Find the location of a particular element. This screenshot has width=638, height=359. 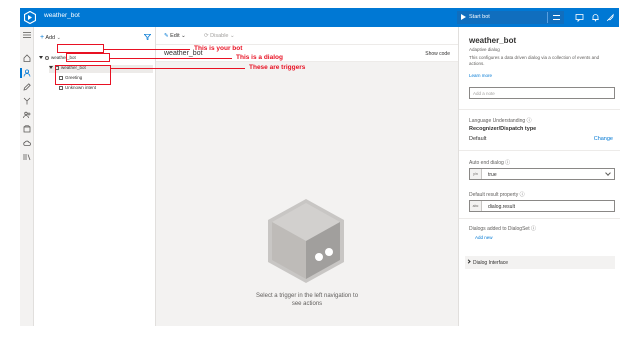

default-result-value: dialog.result is located at coordinates (501, 207).